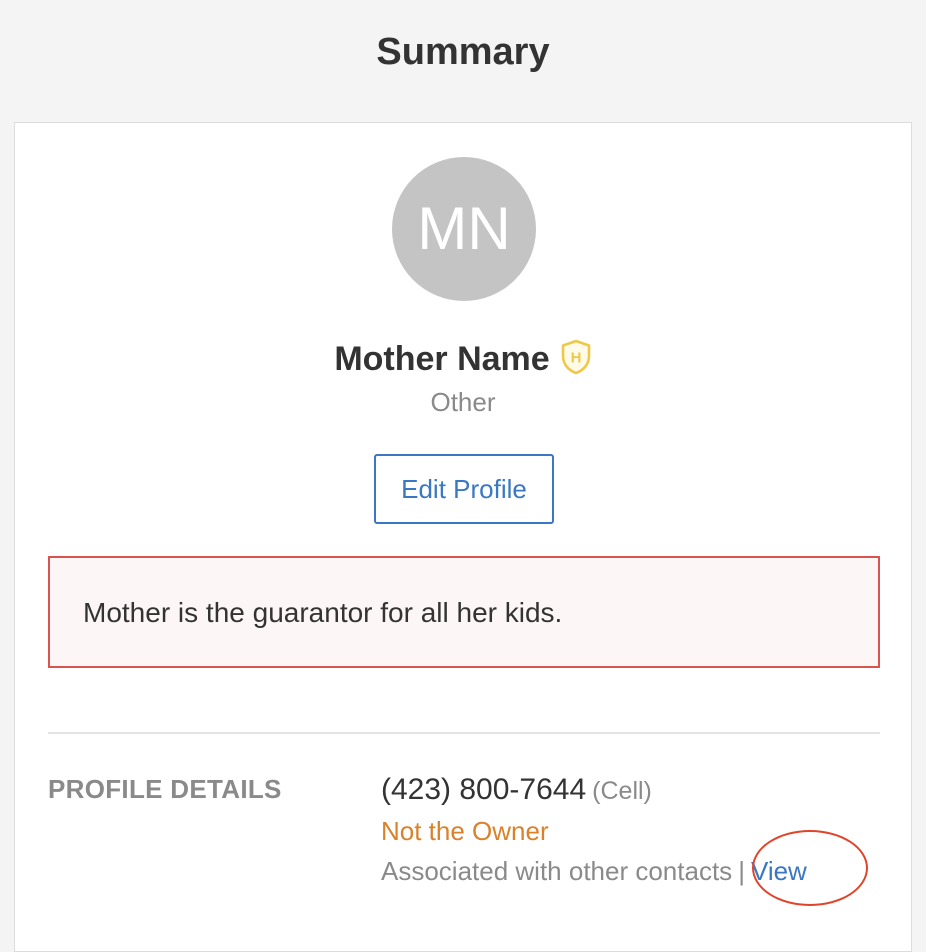  What do you see at coordinates (165, 789) in the screenshot?
I see `profile-details-label: PROFILE DETAILS` at bounding box center [165, 789].